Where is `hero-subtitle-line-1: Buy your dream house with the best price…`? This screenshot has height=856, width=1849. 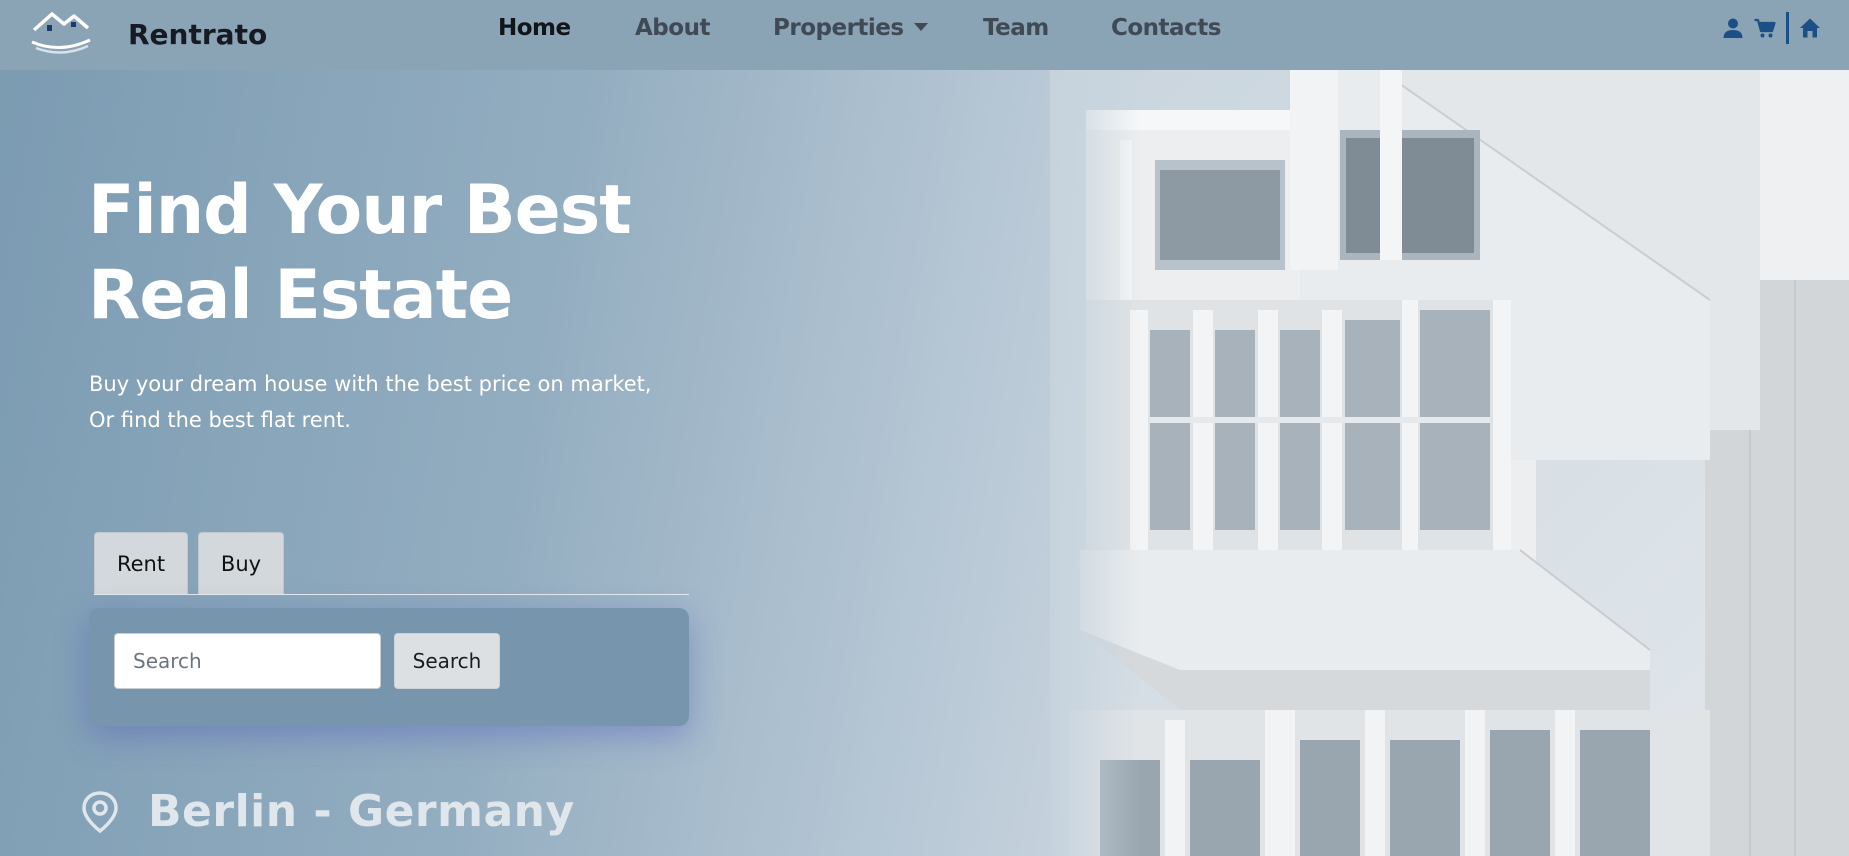
hero-subtitle-line-1: Buy your dream house with the best price… is located at coordinates (370, 384).